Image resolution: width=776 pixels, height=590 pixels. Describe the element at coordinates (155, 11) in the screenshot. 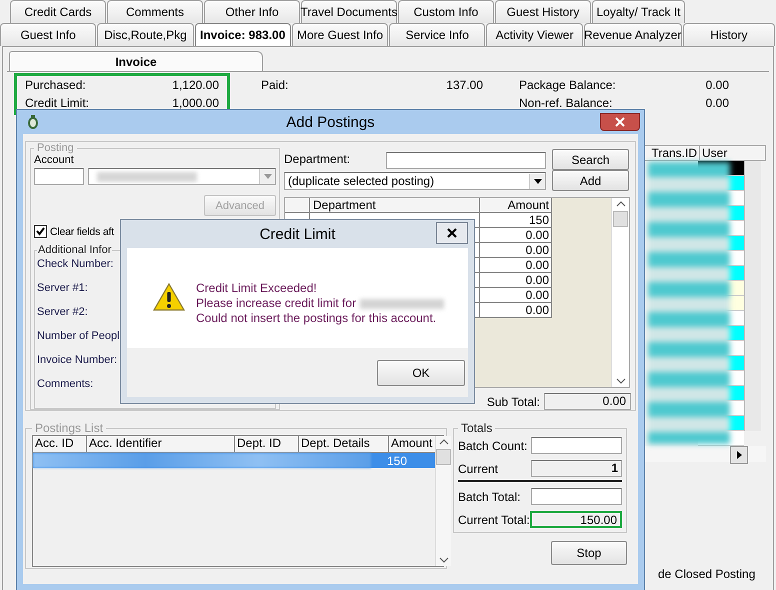

I see `tab: Comments` at that location.